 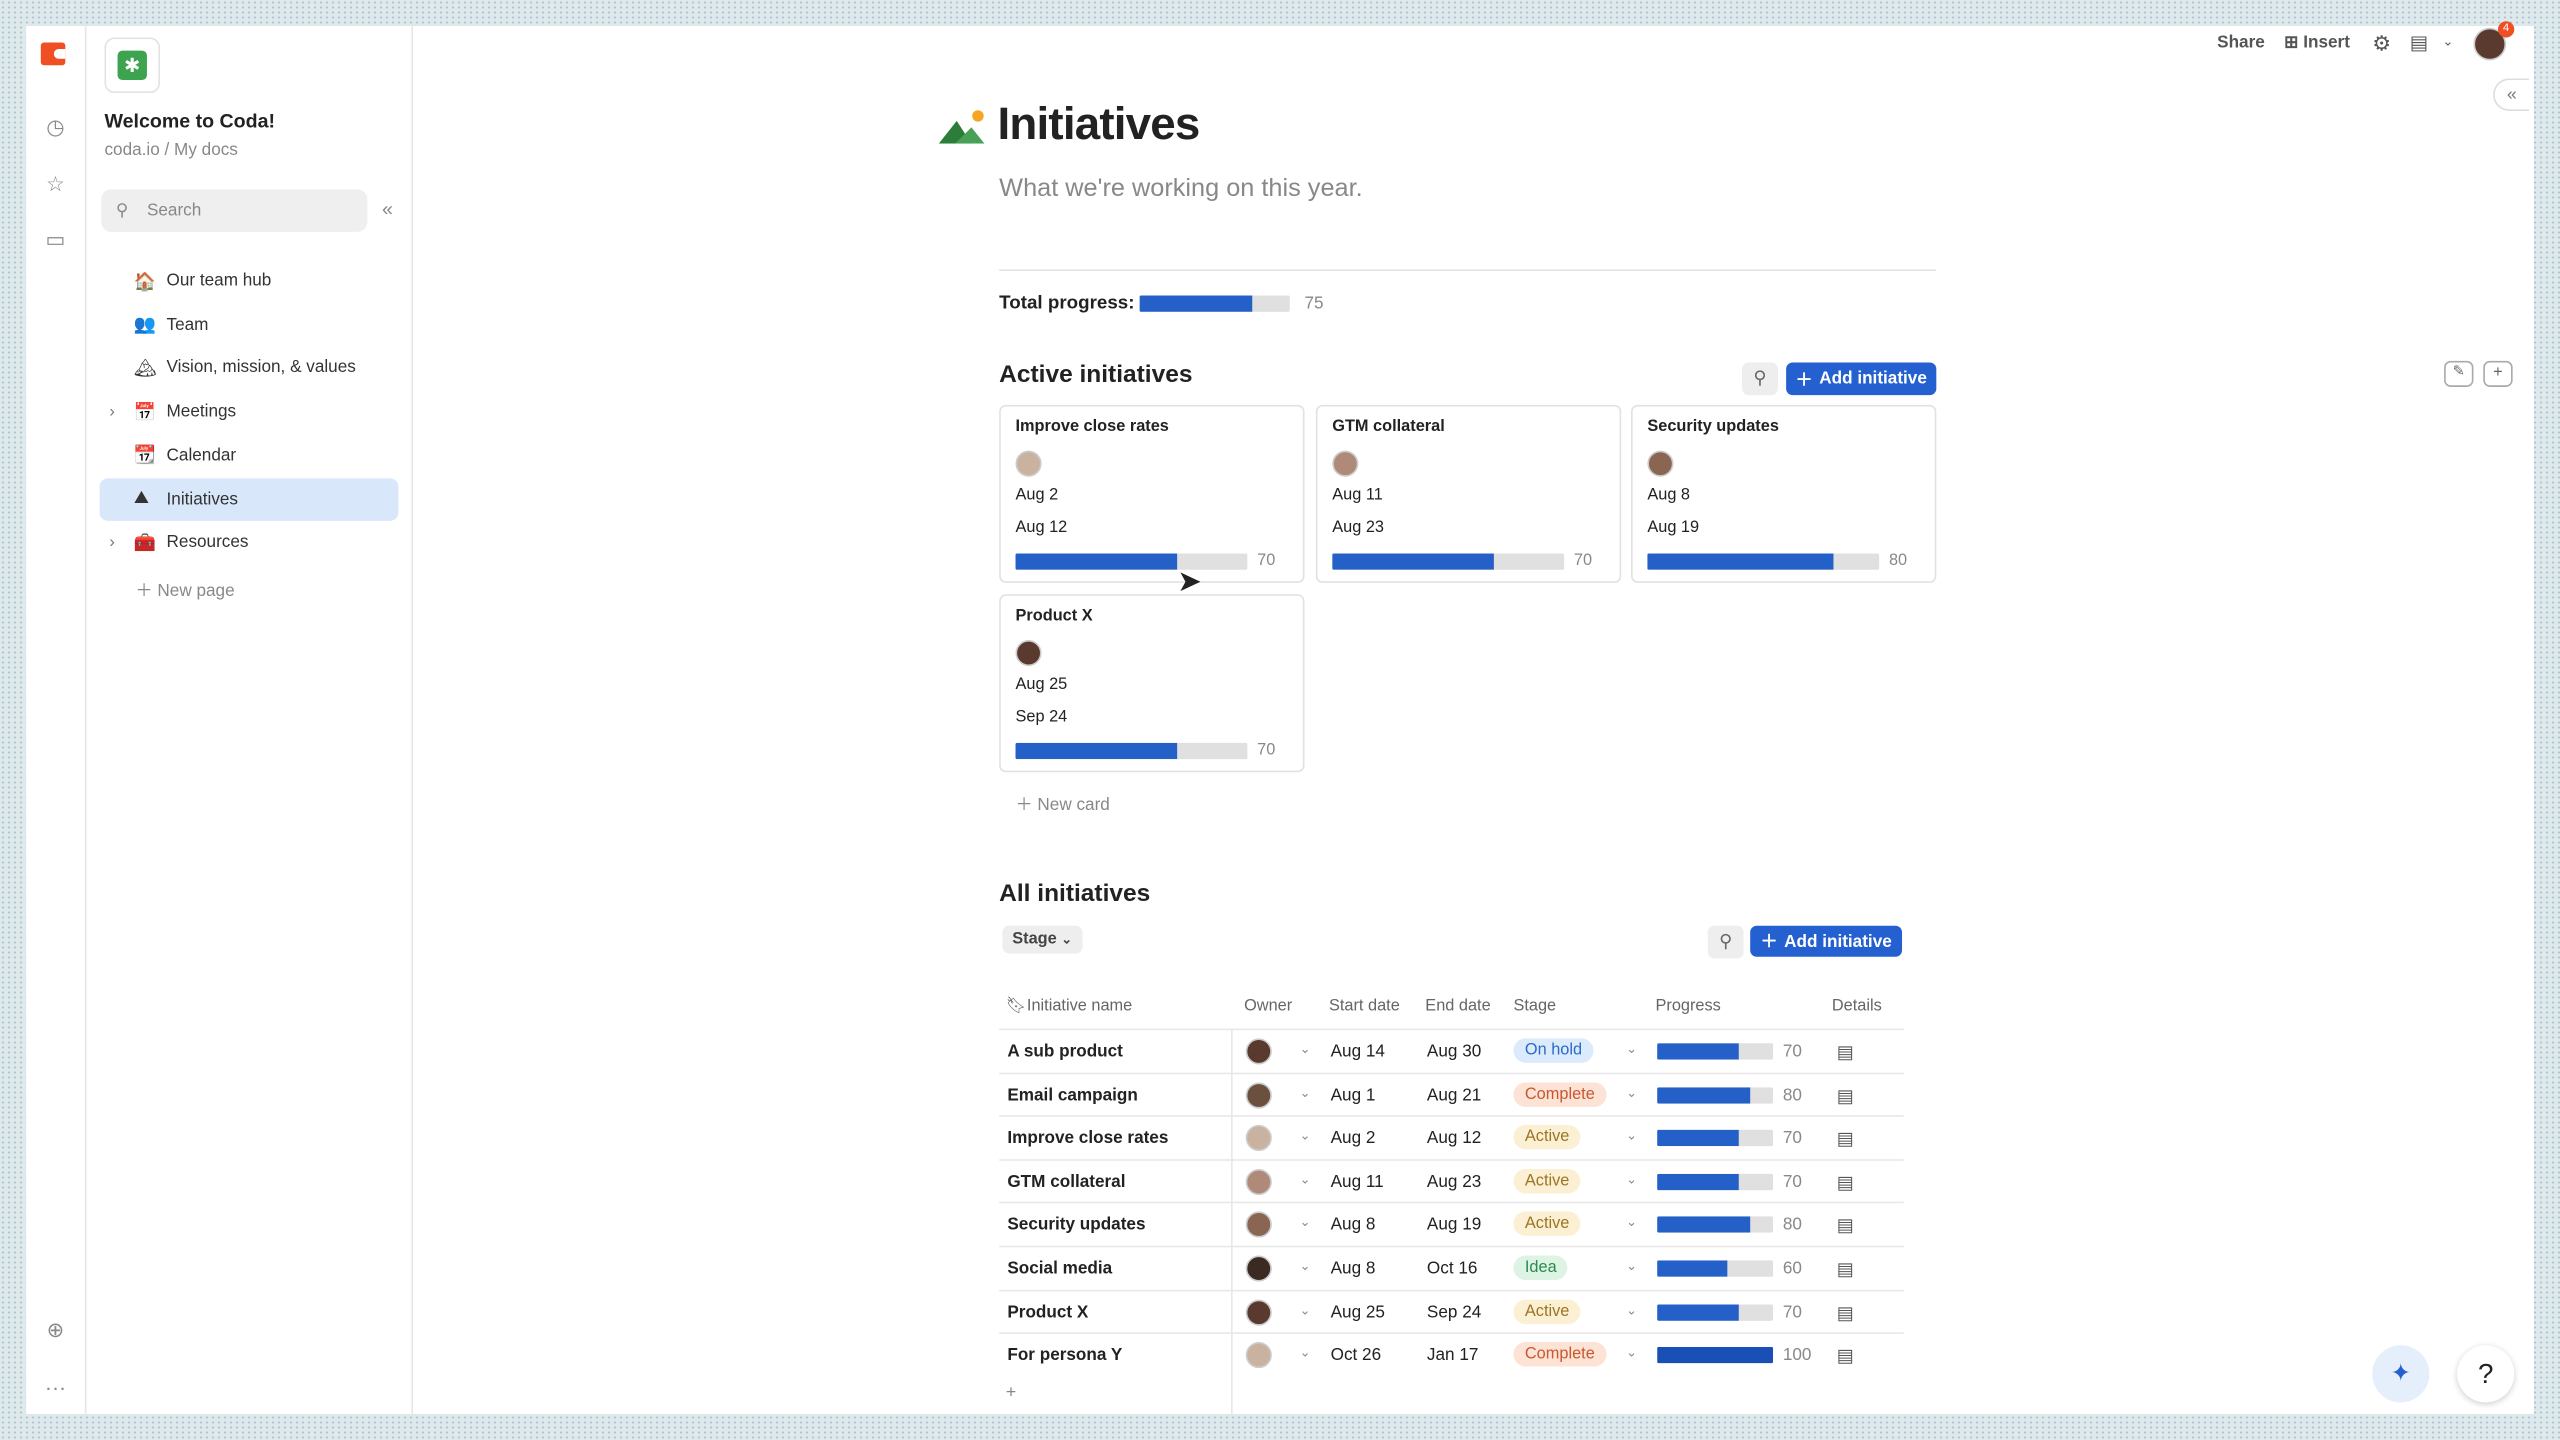 I want to click on search-input: ⚲ Search, so click(x=234, y=210).